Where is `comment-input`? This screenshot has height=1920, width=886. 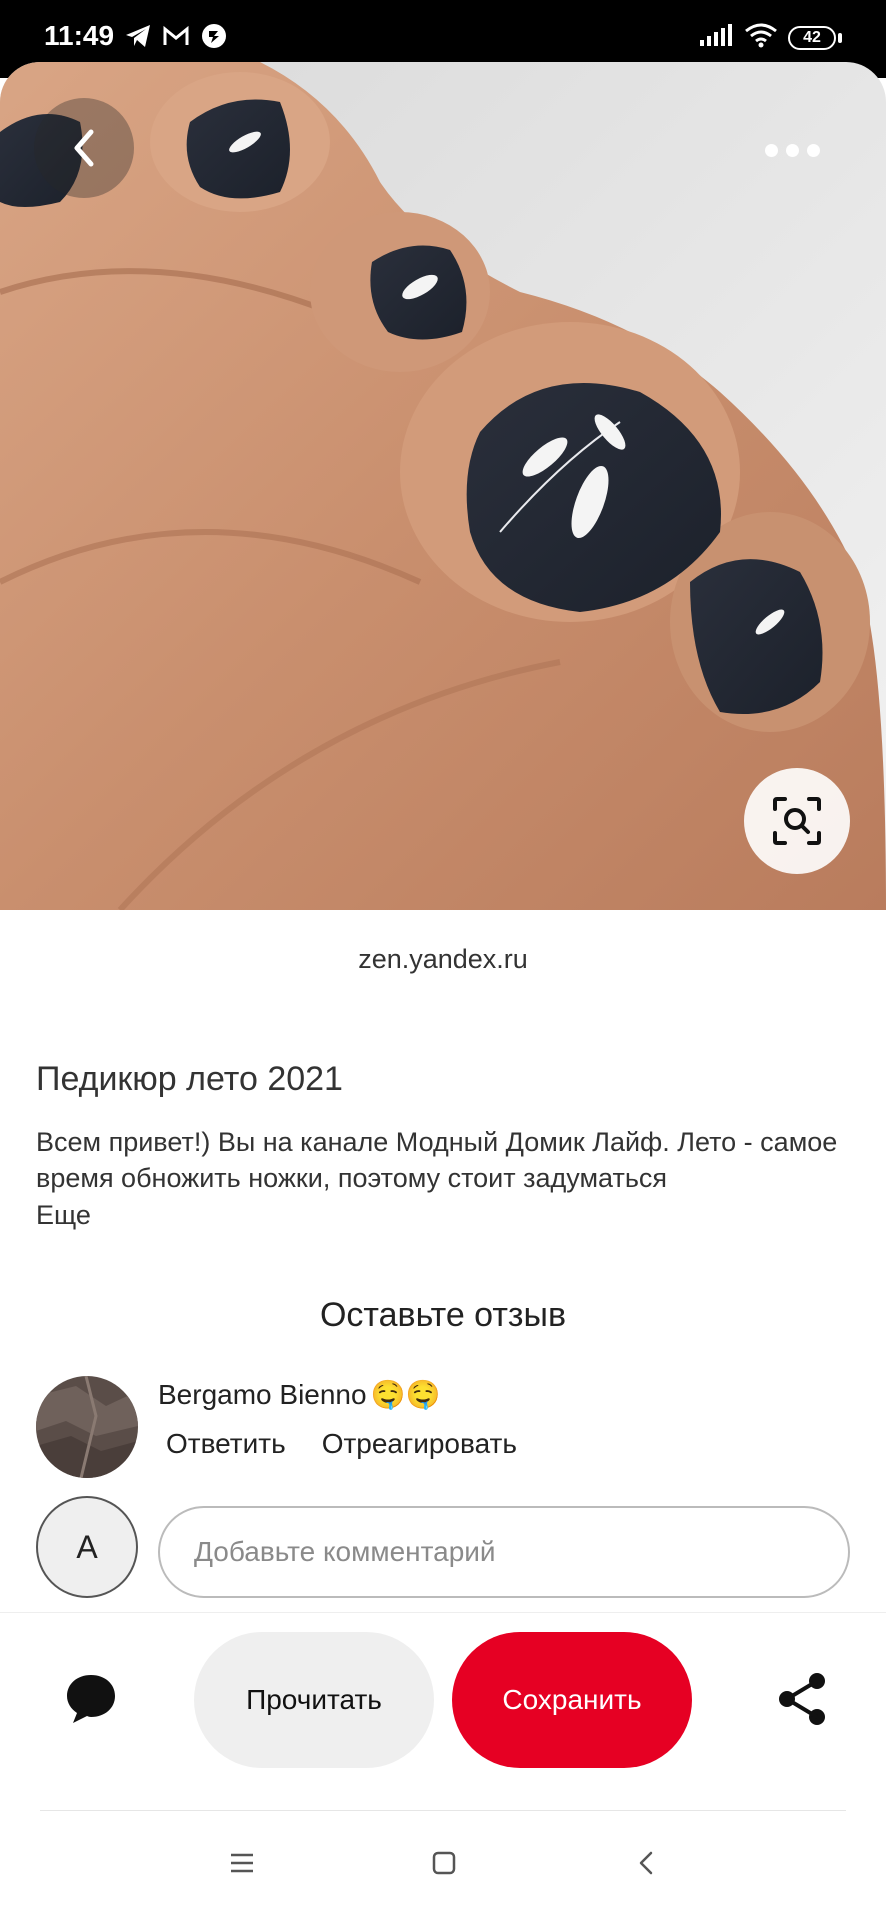
comment-input is located at coordinates (504, 1552).